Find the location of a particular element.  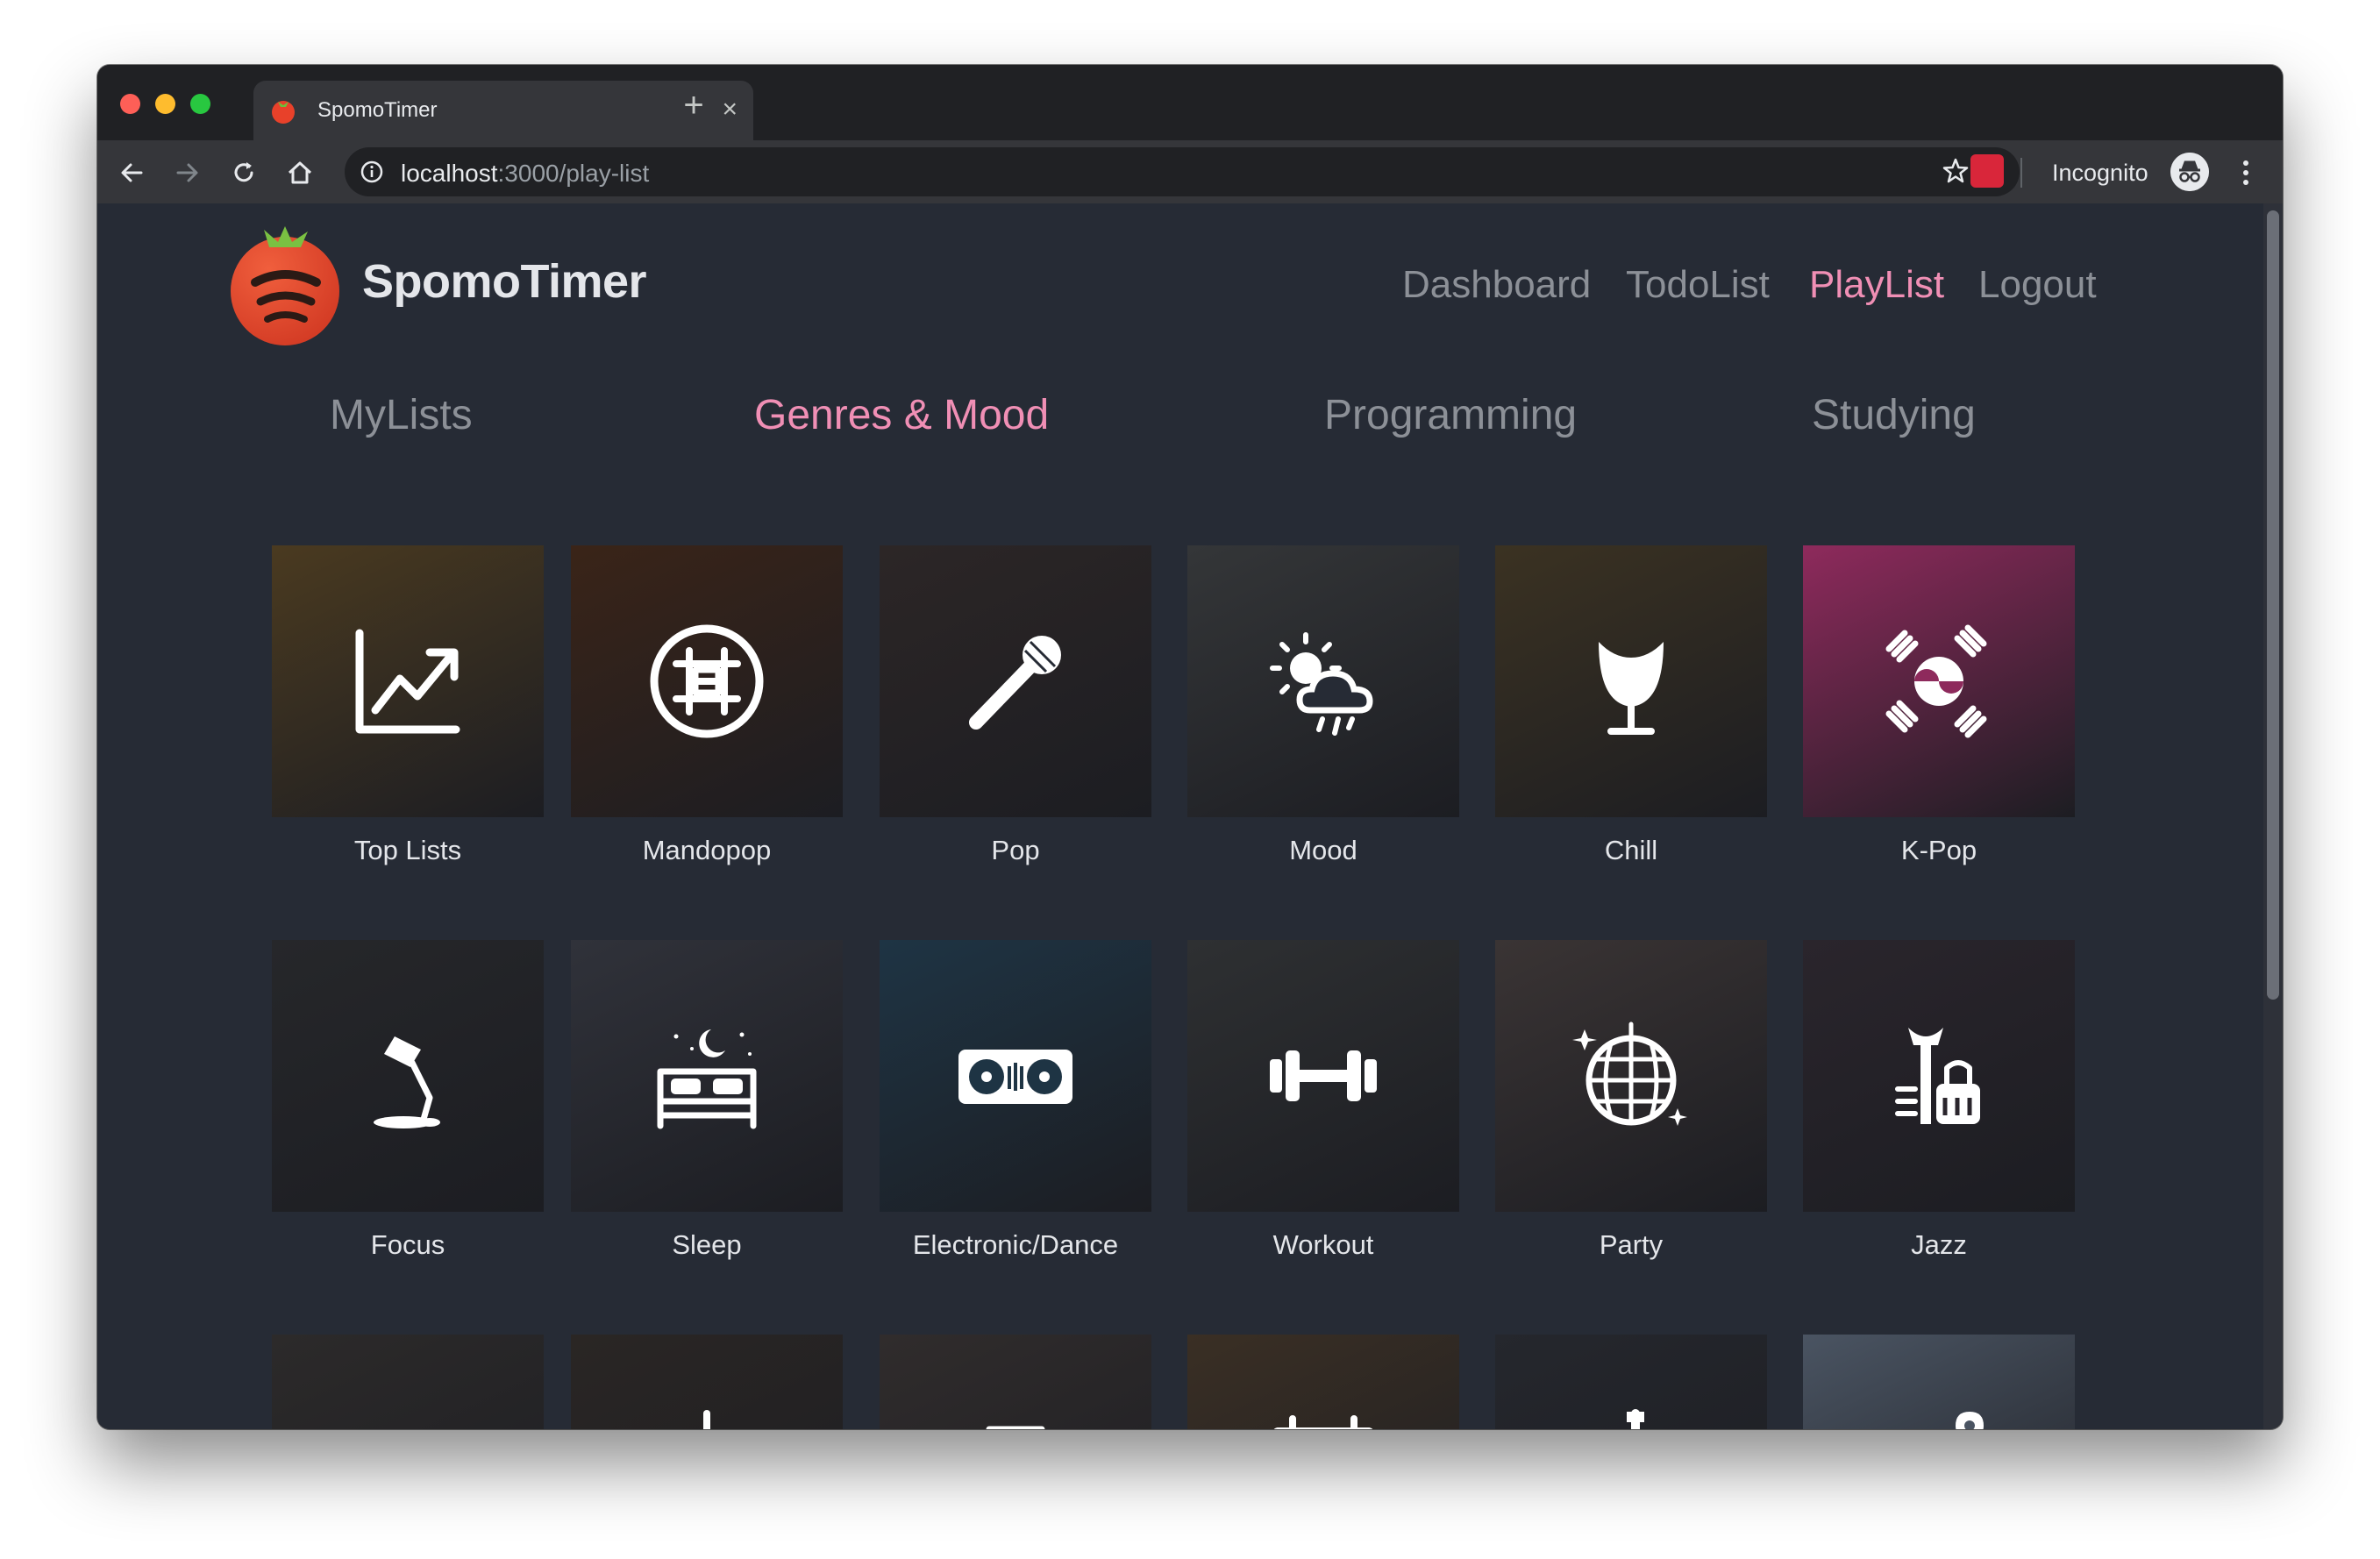

nav-dashboard: Dashboard is located at coordinates (1496, 285).